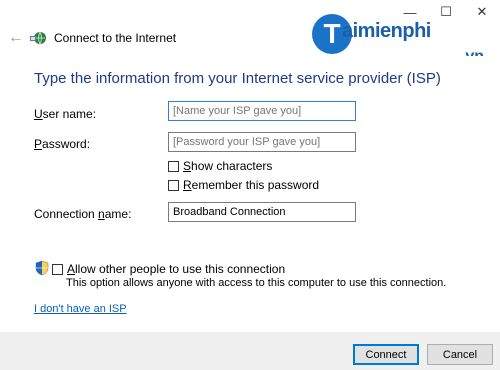  I want to click on dialog-footer: Connect Cancel, so click(250, 351).